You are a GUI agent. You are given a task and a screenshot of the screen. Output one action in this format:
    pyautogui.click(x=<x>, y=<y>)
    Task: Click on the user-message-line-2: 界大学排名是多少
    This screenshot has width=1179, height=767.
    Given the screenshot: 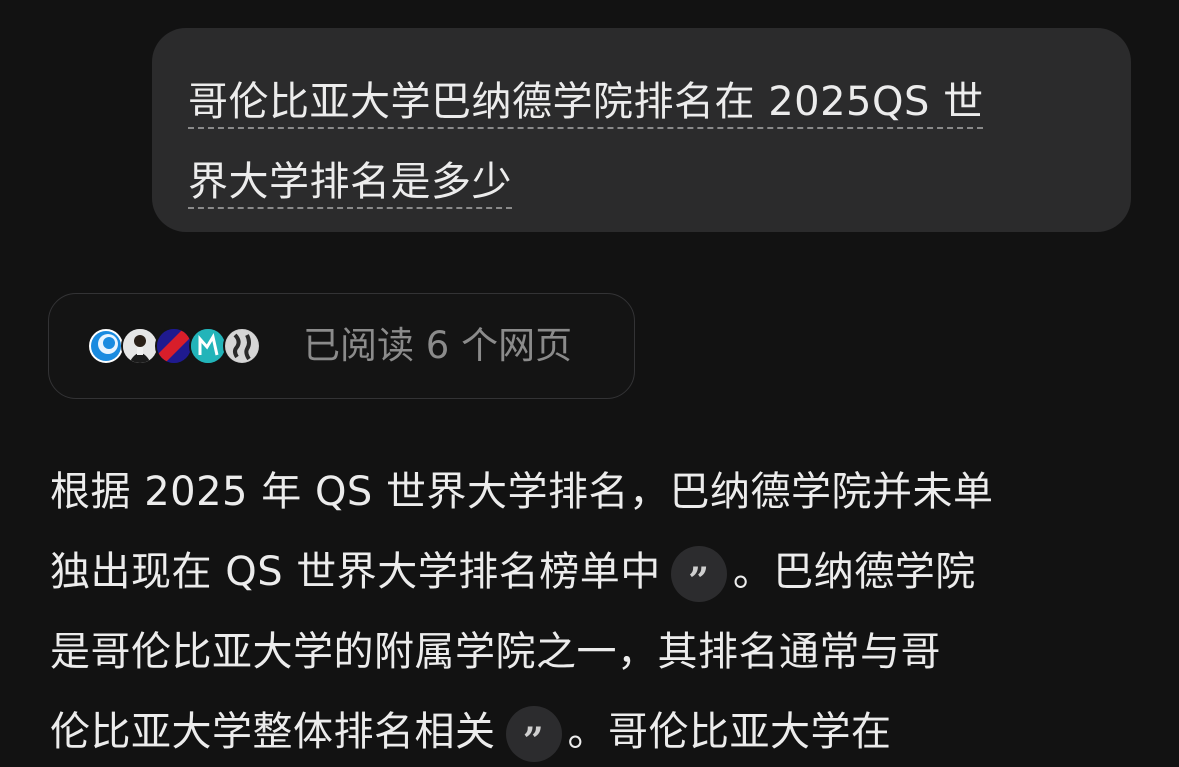 What is the action you would take?
    pyautogui.click(x=350, y=182)
    